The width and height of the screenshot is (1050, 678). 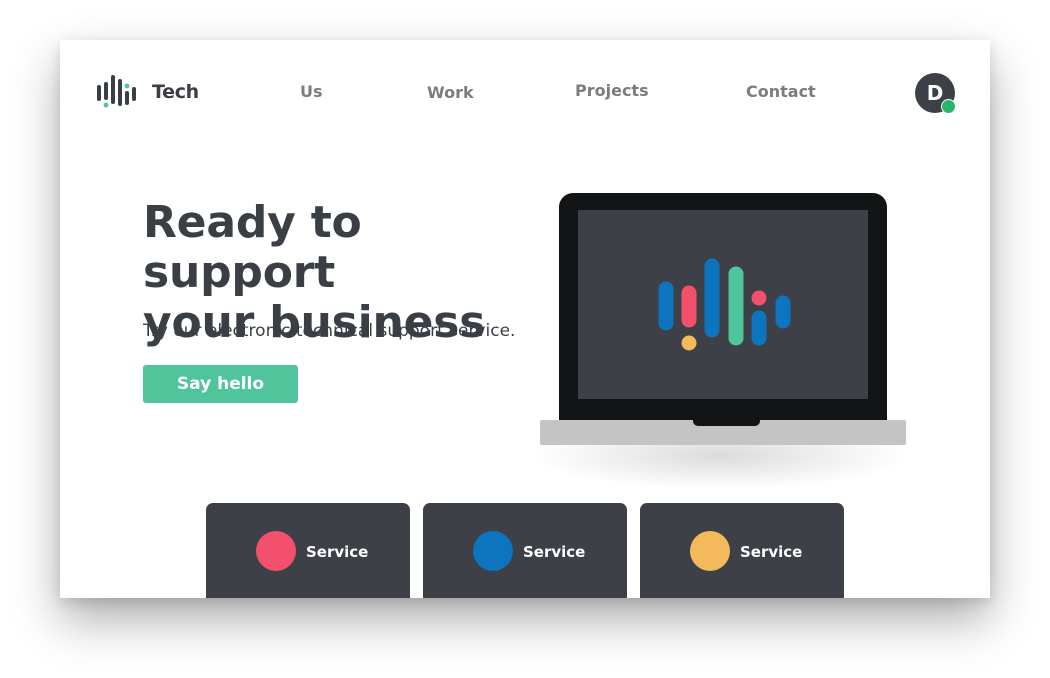 I want to click on hero-title-line-1: Ready to support, so click(x=252, y=247).